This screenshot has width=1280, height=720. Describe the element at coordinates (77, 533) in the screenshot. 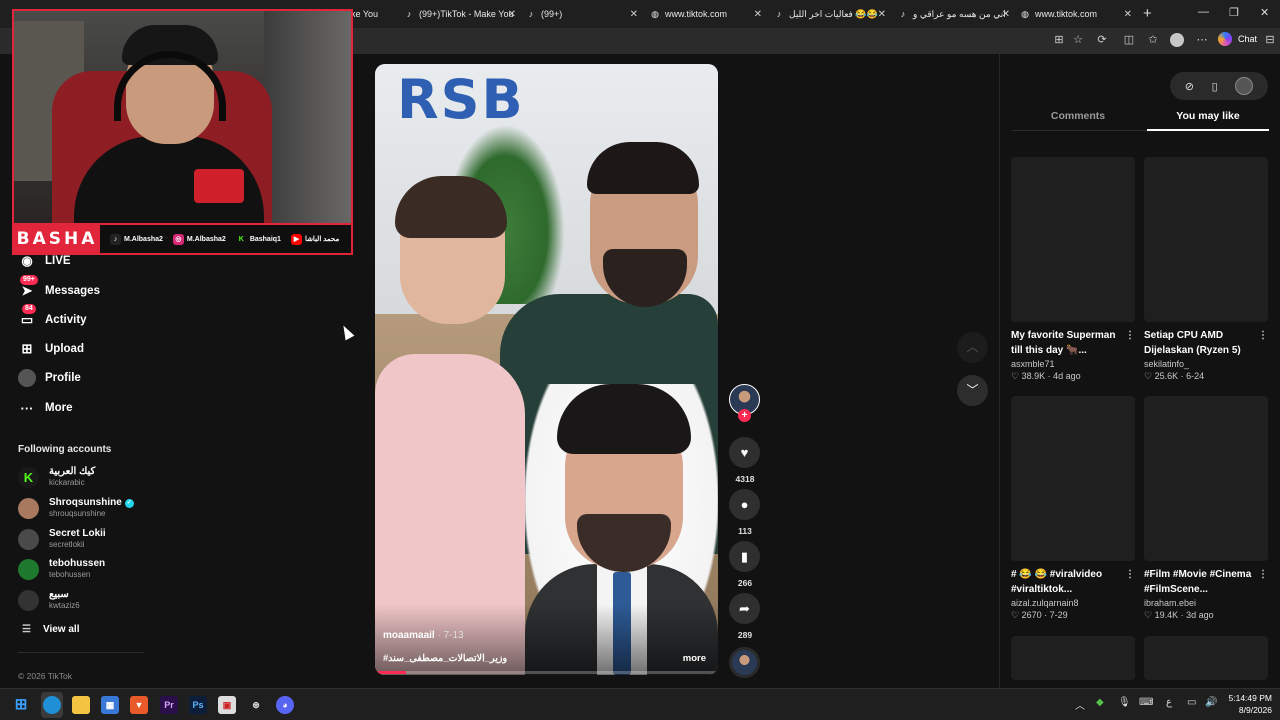

I see `account-name: Secret Lokii` at that location.